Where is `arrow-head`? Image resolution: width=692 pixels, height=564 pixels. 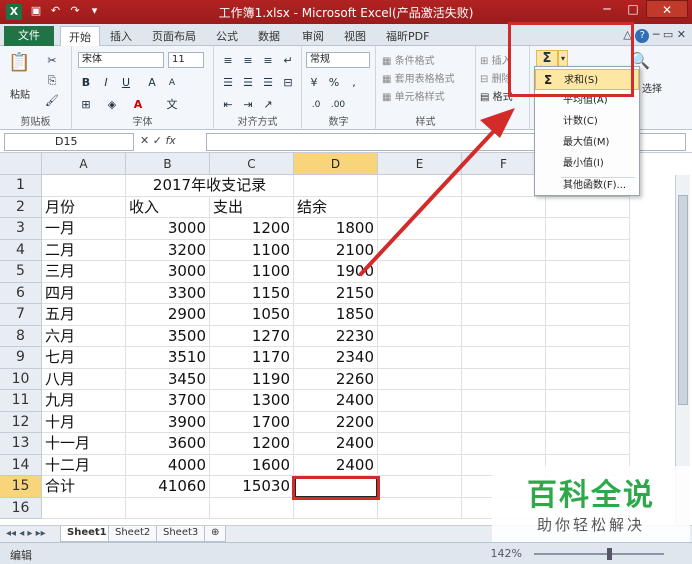
arrow-head is located at coordinates (497, 123).